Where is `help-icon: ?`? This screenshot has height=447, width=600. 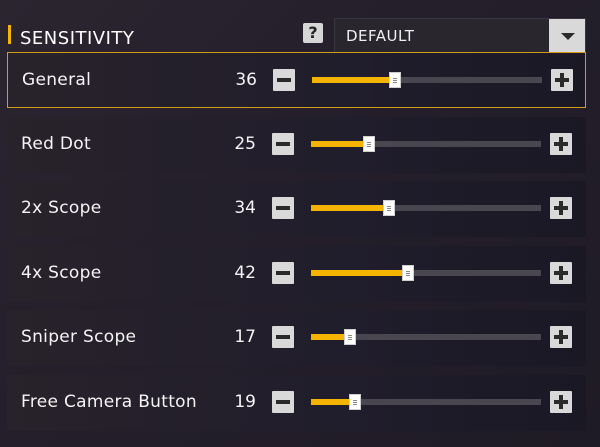
help-icon: ? is located at coordinates (313, 33).